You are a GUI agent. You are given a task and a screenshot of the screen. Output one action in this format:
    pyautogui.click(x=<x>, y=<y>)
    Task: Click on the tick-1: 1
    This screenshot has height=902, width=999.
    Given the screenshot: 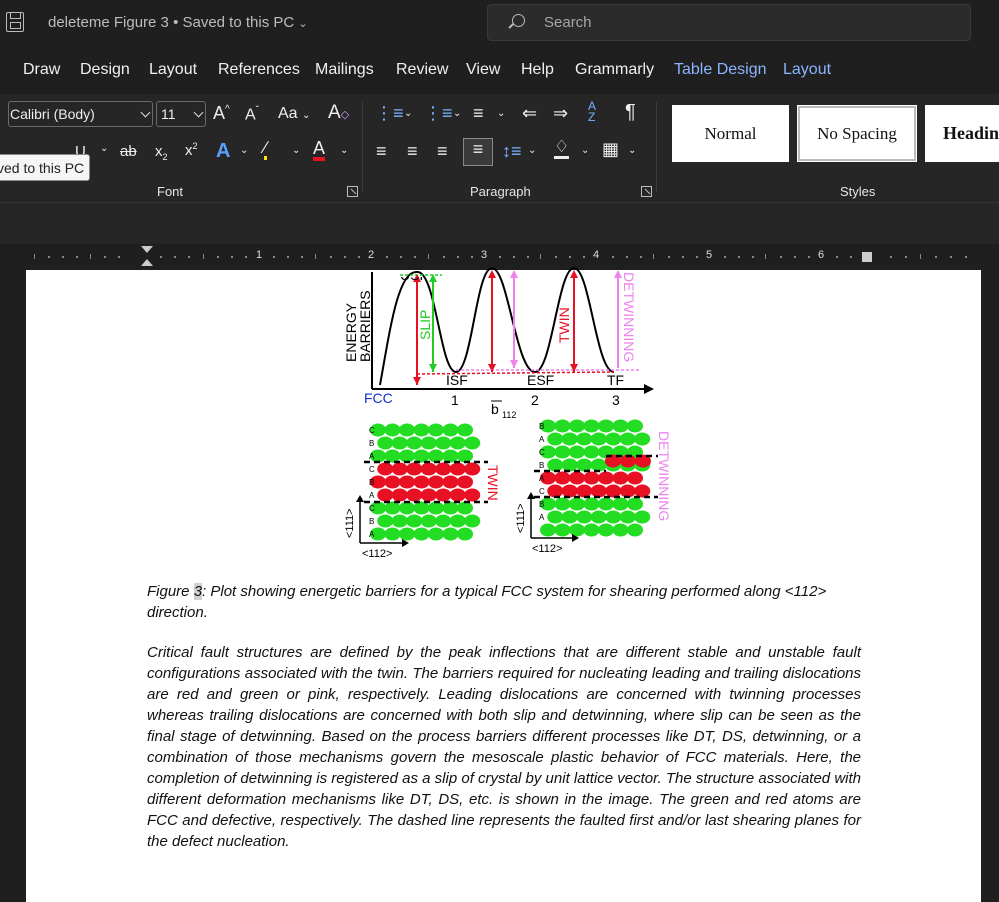 What is the action you would take?
    pyautogui.click(x=455, y=400)
    